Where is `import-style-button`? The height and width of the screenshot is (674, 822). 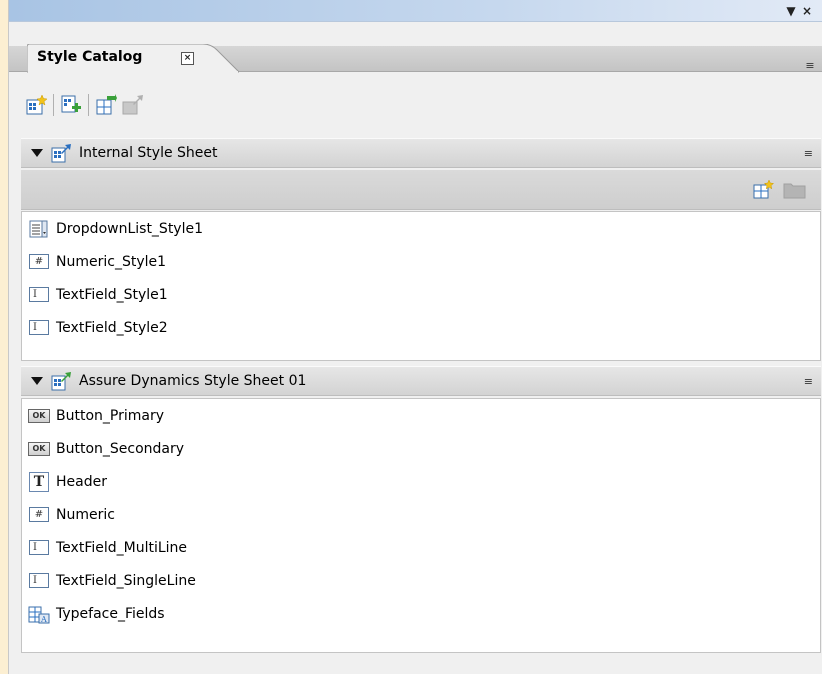 import-style-button is located at coordinates (106, 105).